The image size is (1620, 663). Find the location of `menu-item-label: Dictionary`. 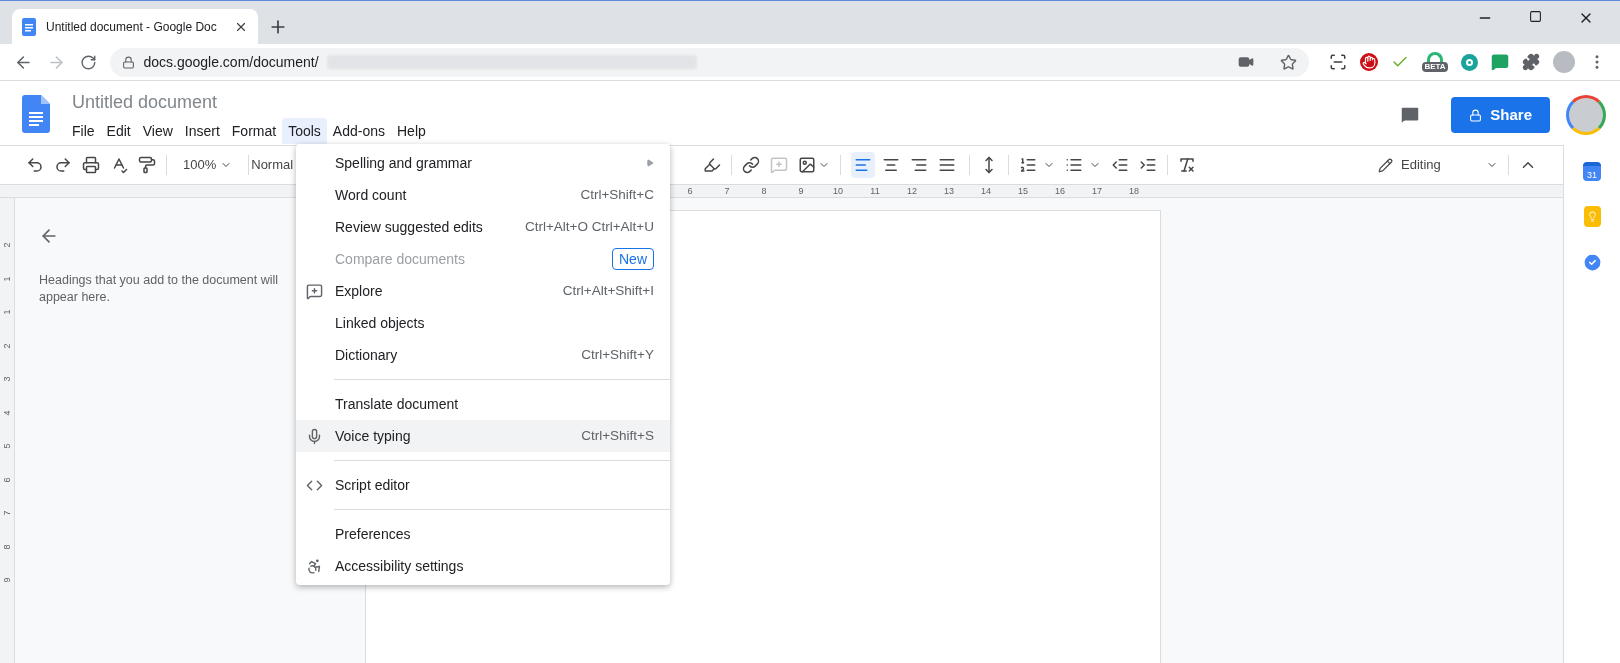

menu-item-label: Dictionary is located at coordinates (366, 355).